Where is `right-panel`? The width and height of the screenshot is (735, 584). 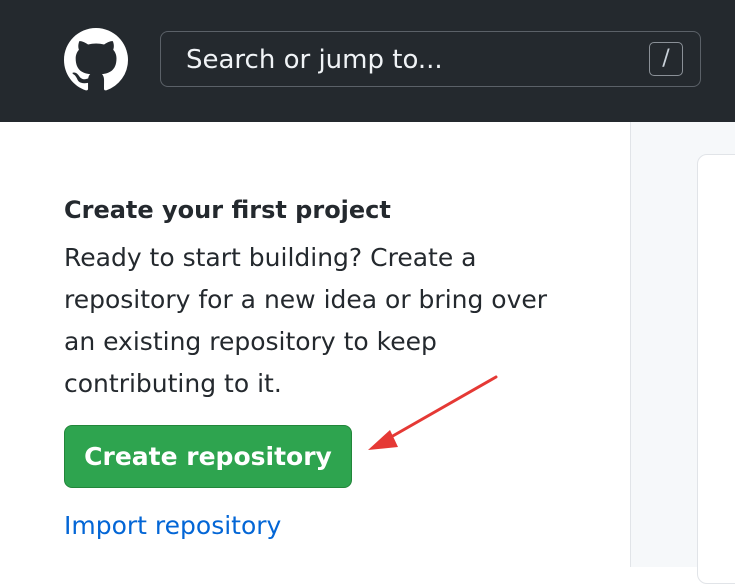
right-panel is located at coordinates (682, 353).